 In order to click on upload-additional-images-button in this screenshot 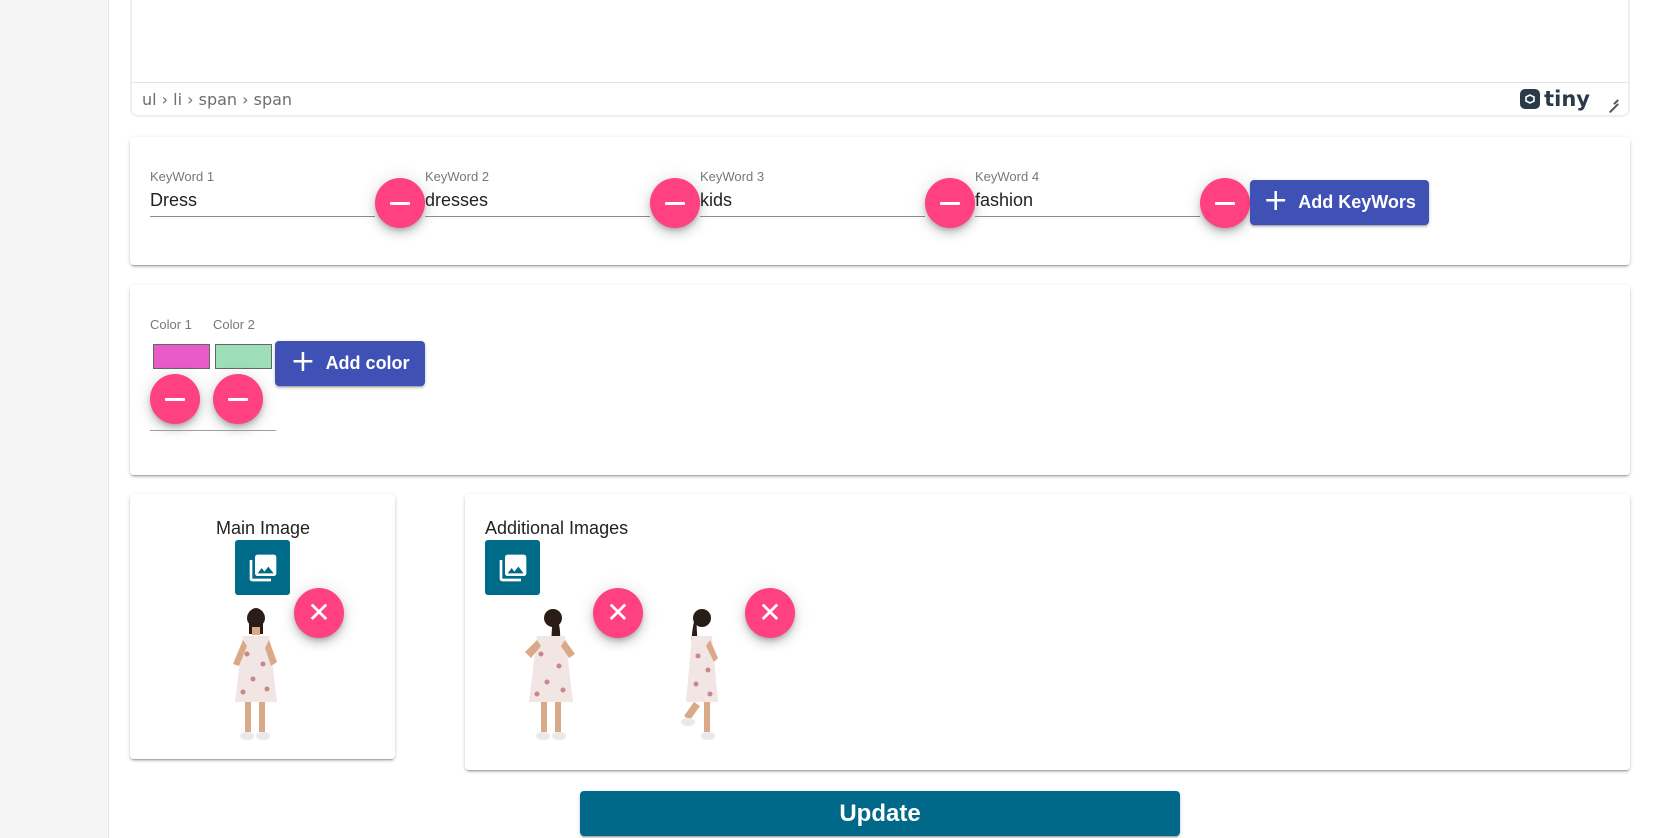, I will do `click(512, 567)`.